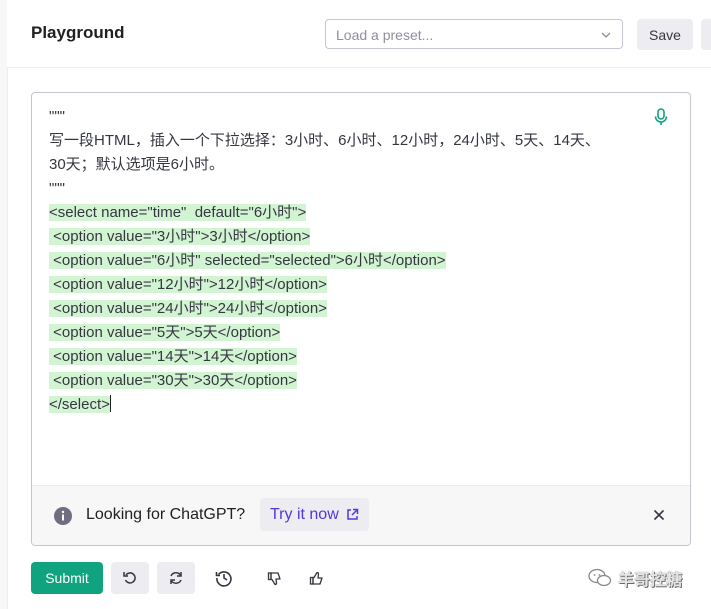  Describe the element at coordinates (4, 304) in the screenshot. I see `left-panel-edge` at that location.